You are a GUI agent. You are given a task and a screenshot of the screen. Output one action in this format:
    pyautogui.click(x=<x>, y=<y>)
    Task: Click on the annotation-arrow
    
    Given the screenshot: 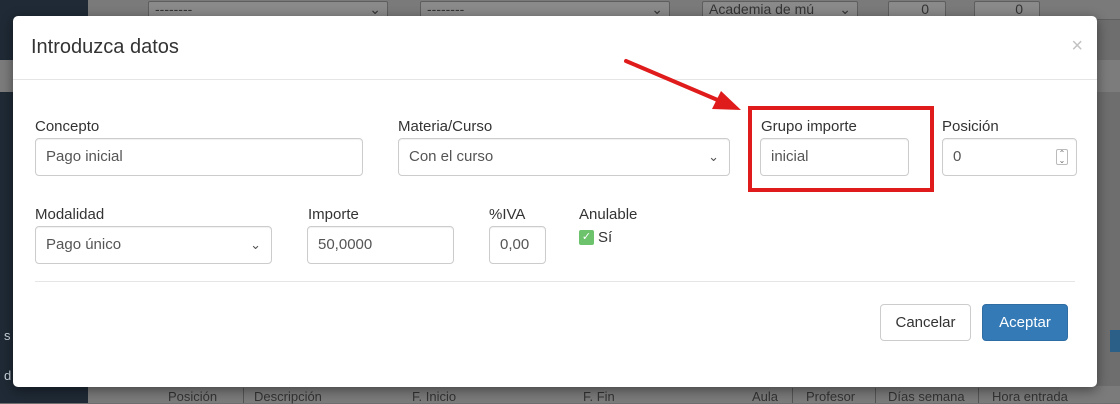 What is the action you would take?
    pyautogui.click(x=682, y=84)
    